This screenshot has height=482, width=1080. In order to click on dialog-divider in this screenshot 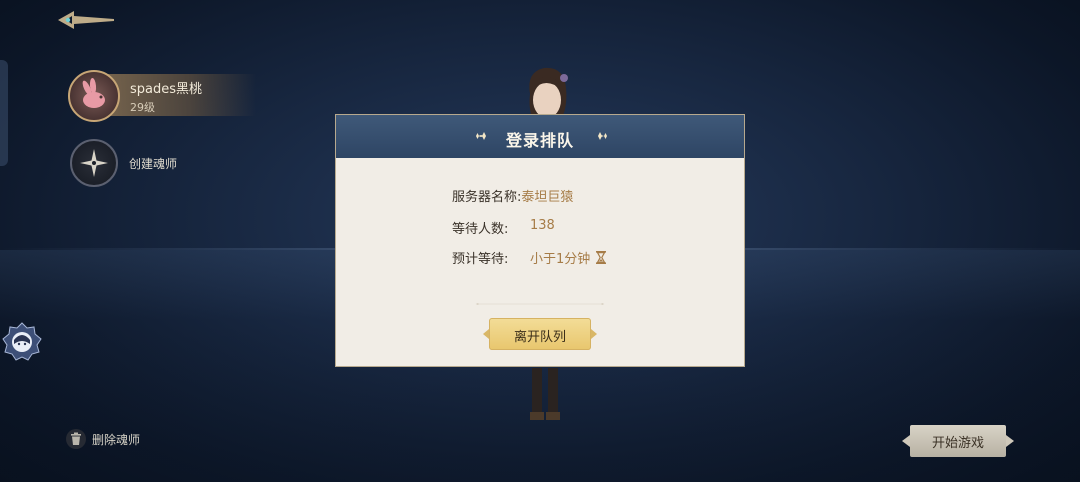, I will do `click(540, 304)`.